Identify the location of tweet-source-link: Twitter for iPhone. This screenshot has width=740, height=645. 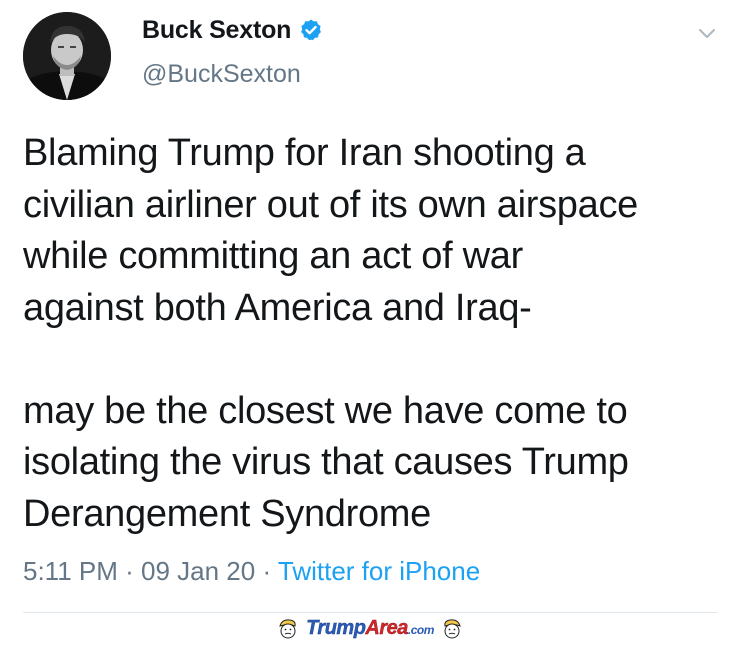
(379, 571).